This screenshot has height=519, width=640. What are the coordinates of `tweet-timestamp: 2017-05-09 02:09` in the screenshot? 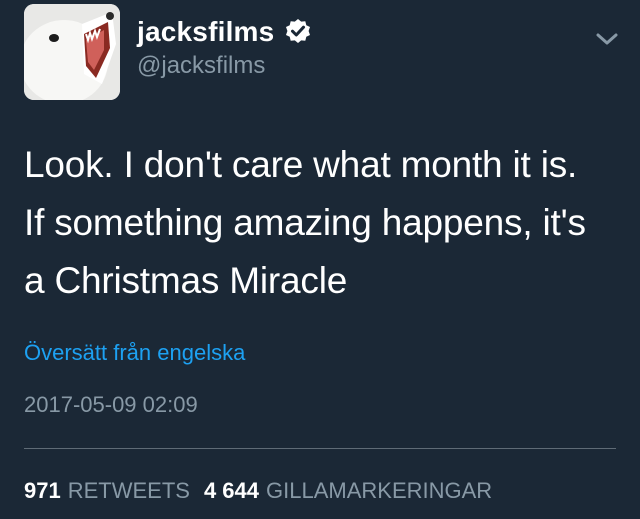 It's located at (111, 404).